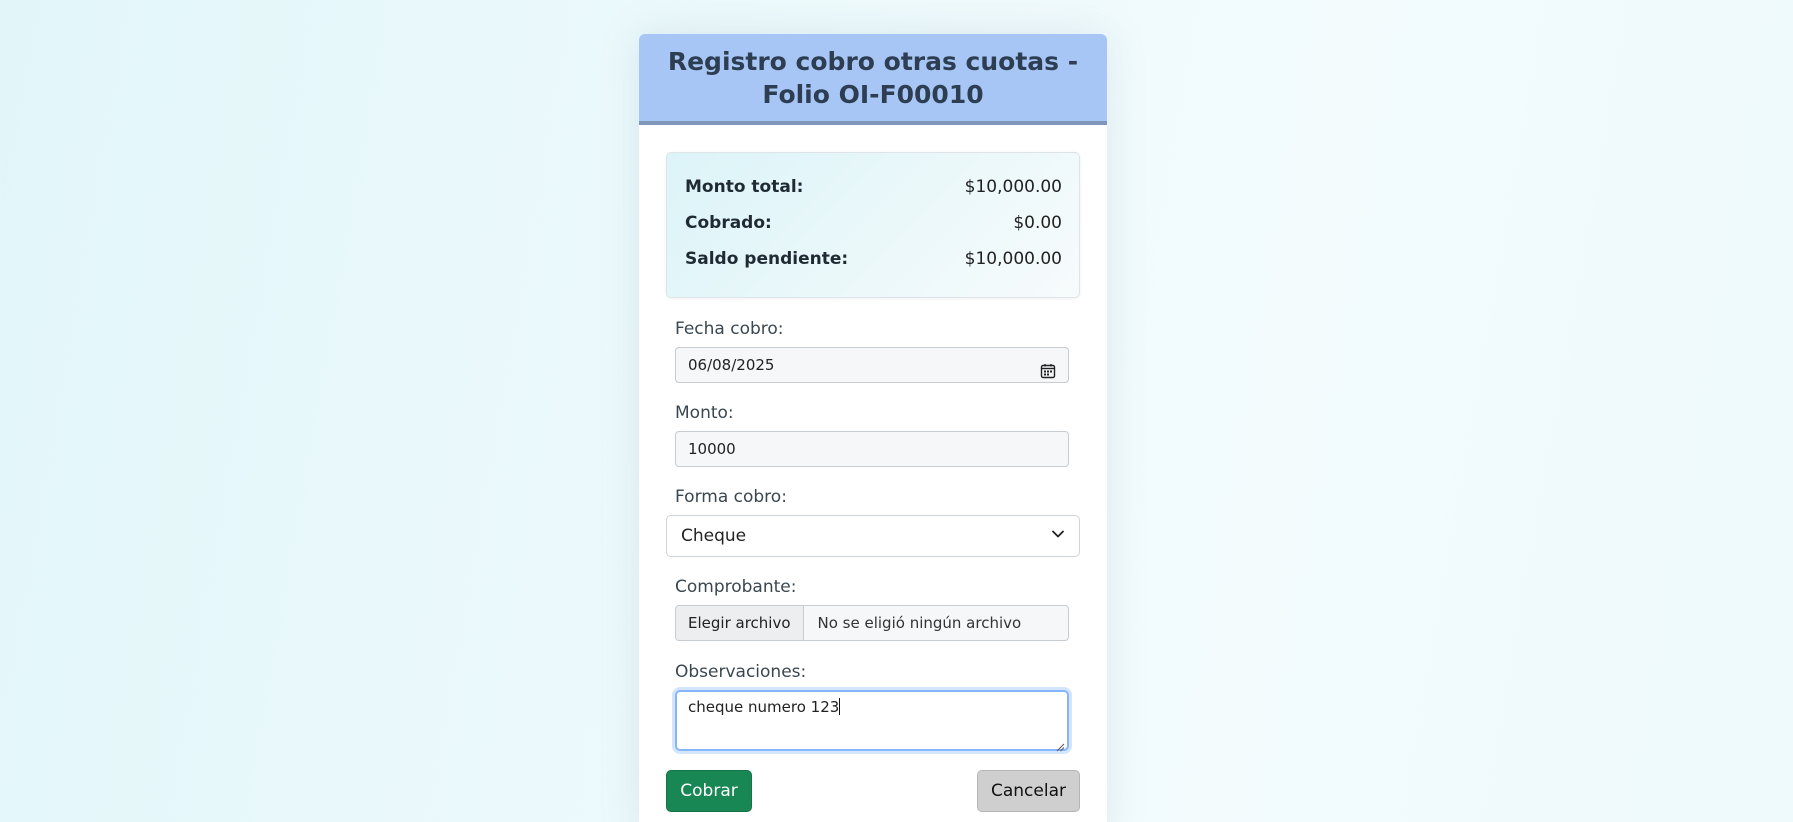 The image size is (1793, 822). I want to click on summary-row-saldo: Saldo pendiente: $10,000.00, so click(873, 259).